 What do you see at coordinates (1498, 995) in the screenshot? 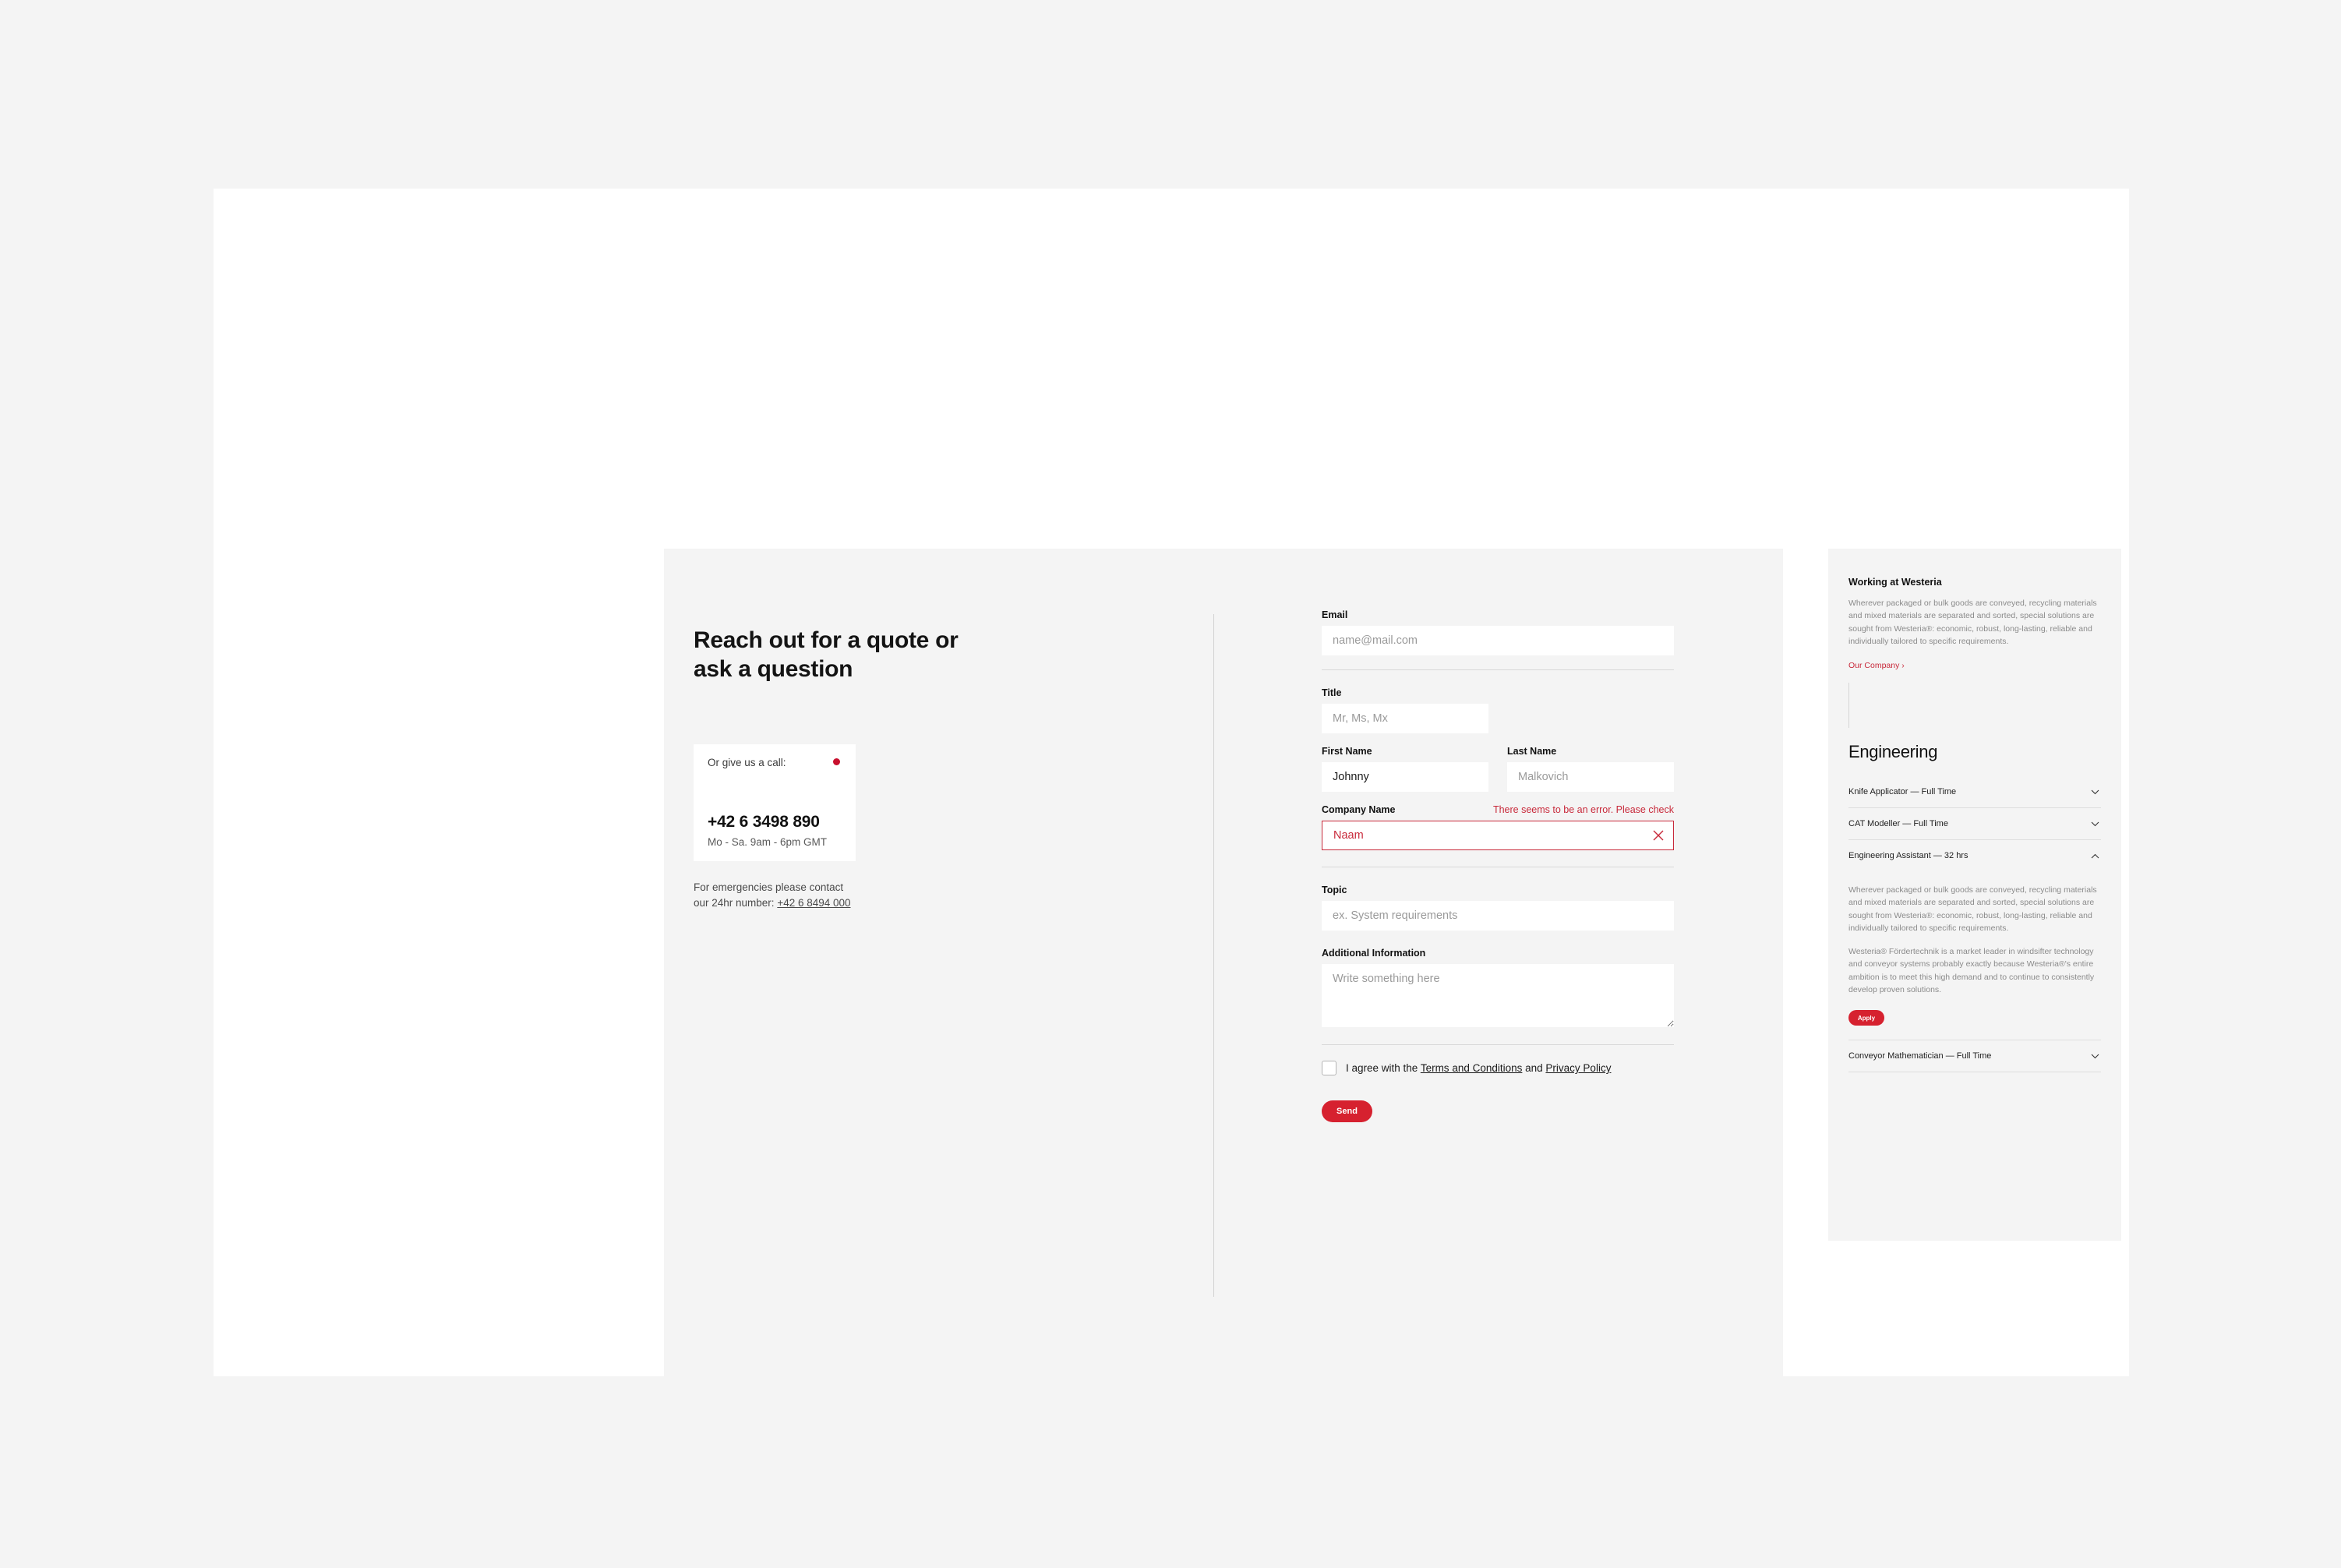
I see `additional-info-textarea` at bounding box center [1498, 995].